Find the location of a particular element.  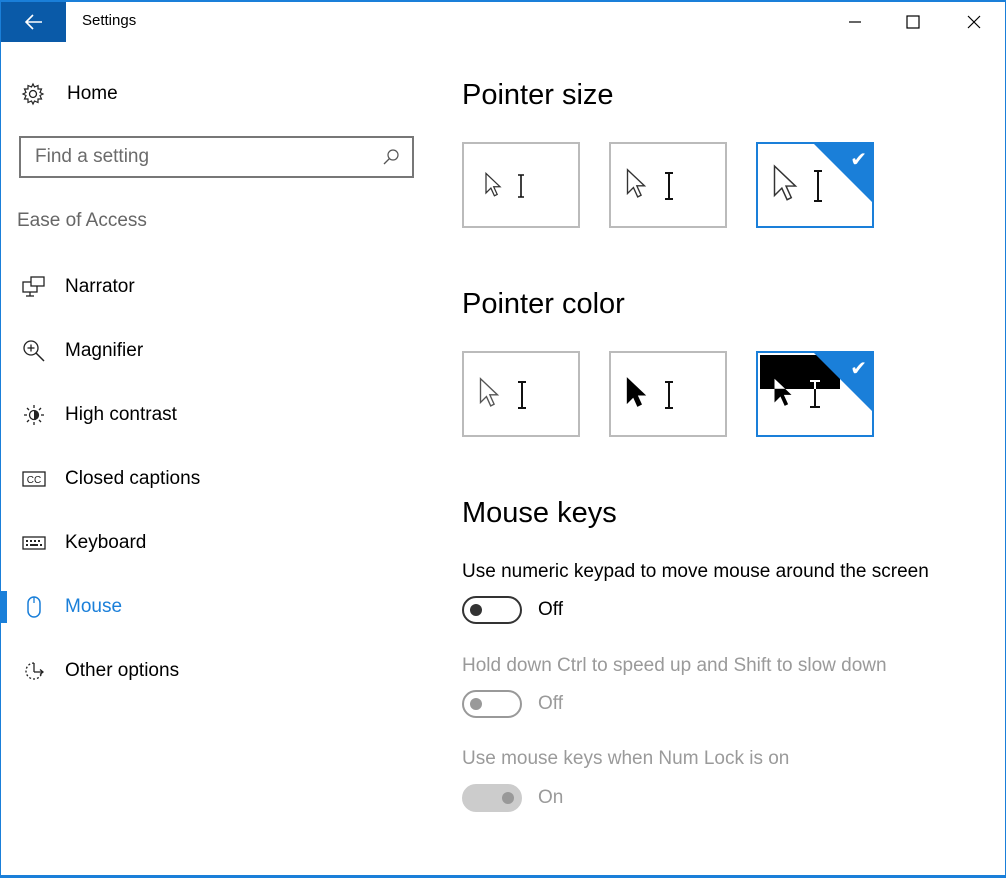

back-button is located at coordinates (33, 22).